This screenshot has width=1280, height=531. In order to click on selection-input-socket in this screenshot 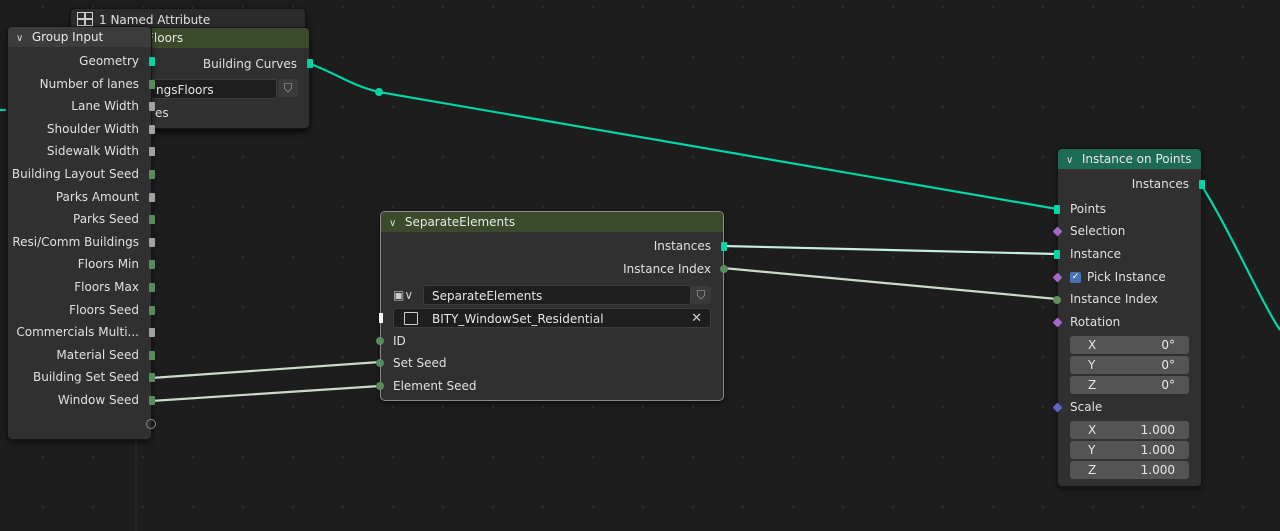, I will do `click(1057, 231)`.